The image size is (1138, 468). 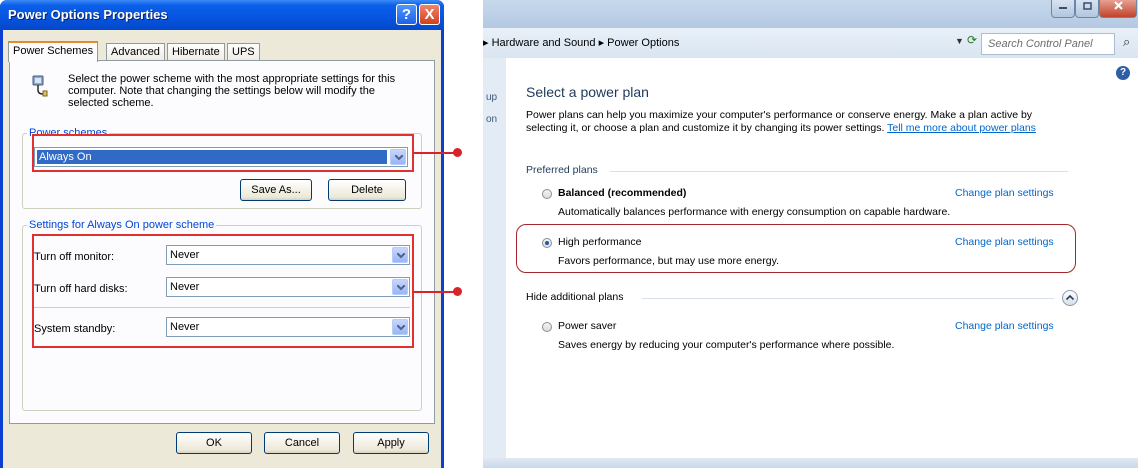 What do you see at coordinates (1040, 44) in the screenshot?
I see `search-placeholder: Search Control Panel` at bounding box center [1040, 44].